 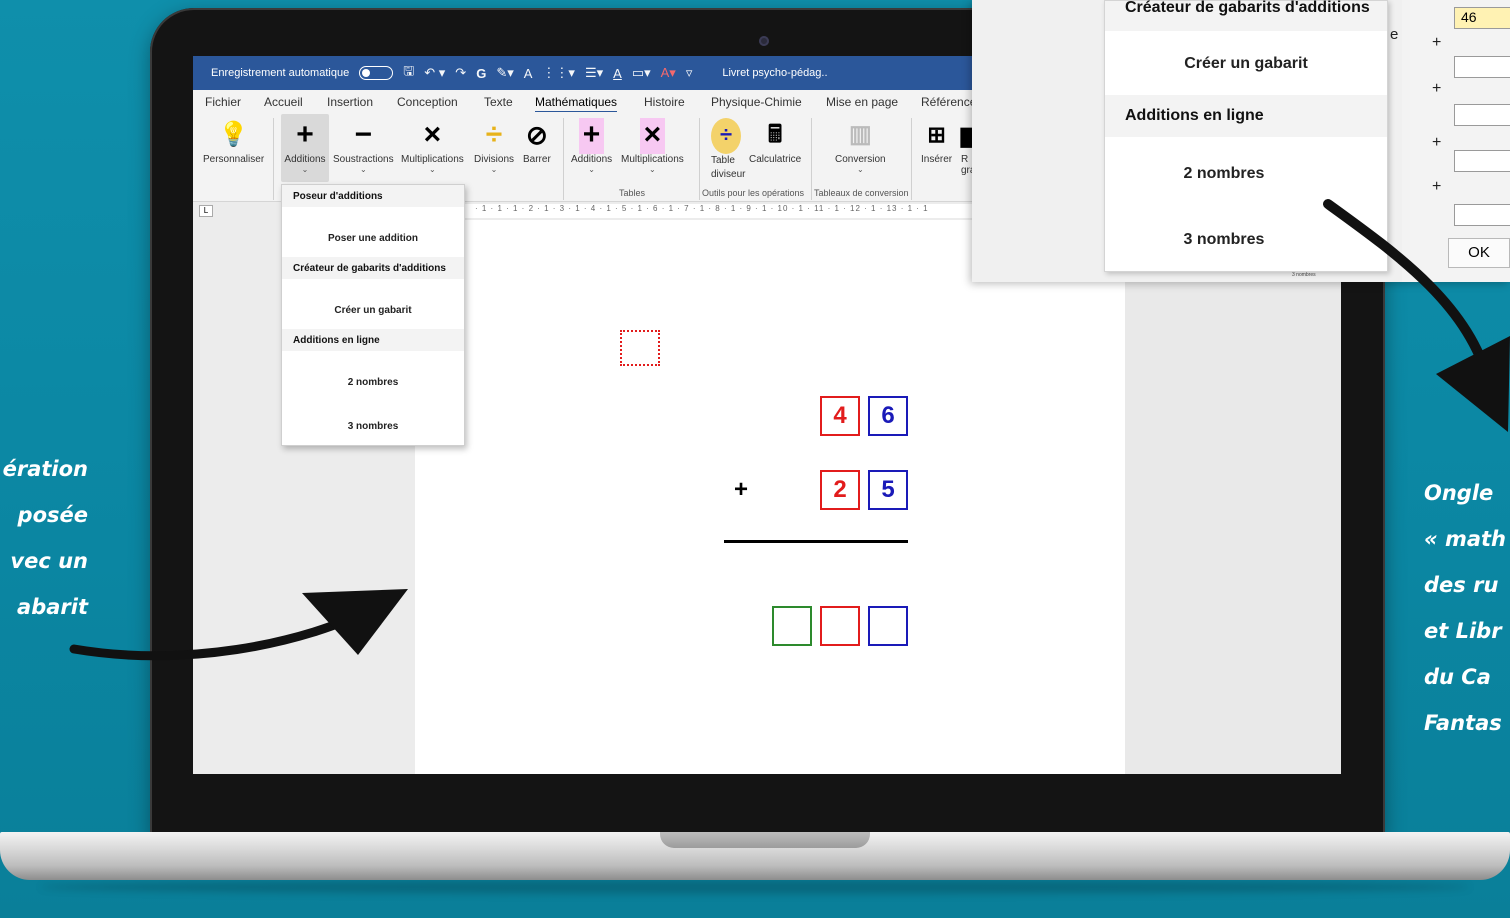 I want to click on page-margin-area, so click(x=1233, y=497).